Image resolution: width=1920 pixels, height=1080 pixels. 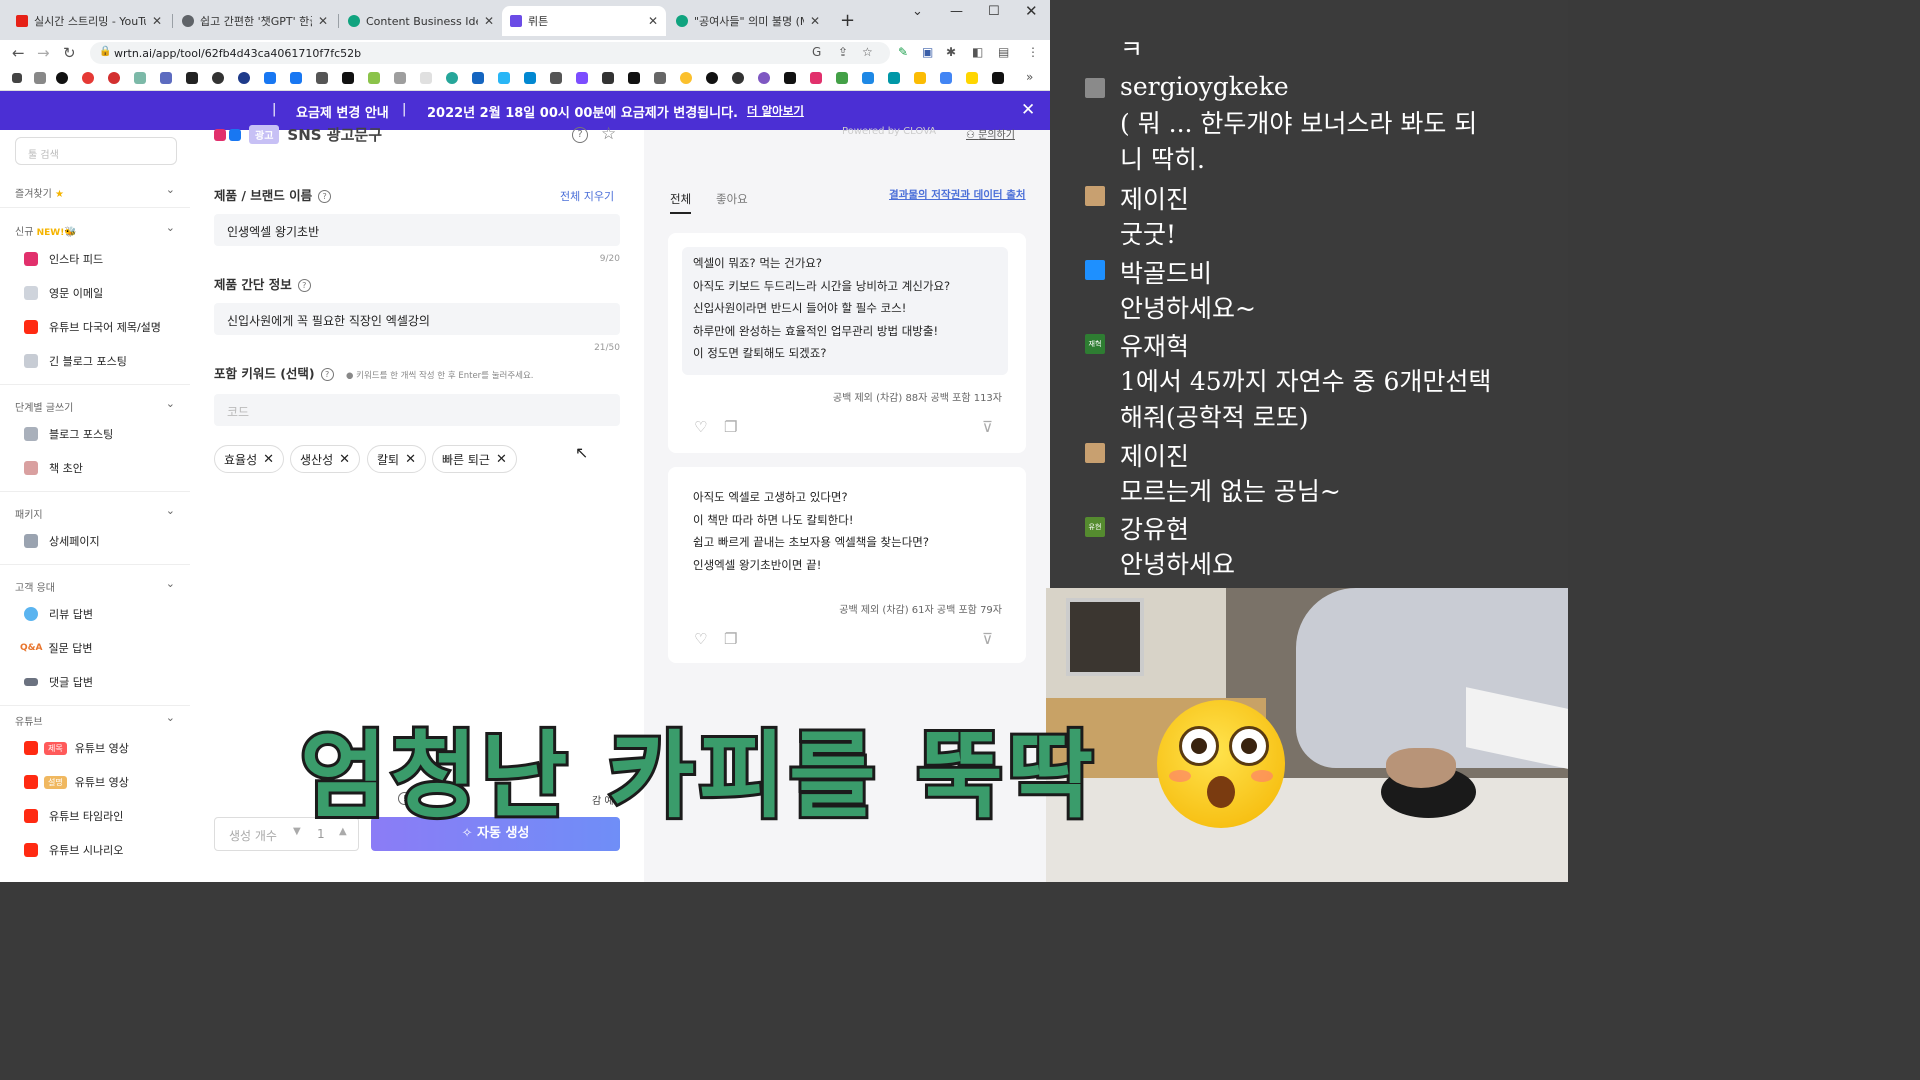 I want to click on more-bookmarks-icon: », so click(x=1029, y=77).